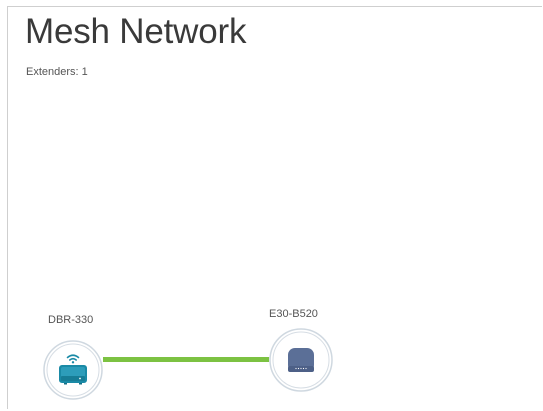 The height and width of the screenshot is (411, 543). I want to click on router-wifi-icon, so click(73, 370).